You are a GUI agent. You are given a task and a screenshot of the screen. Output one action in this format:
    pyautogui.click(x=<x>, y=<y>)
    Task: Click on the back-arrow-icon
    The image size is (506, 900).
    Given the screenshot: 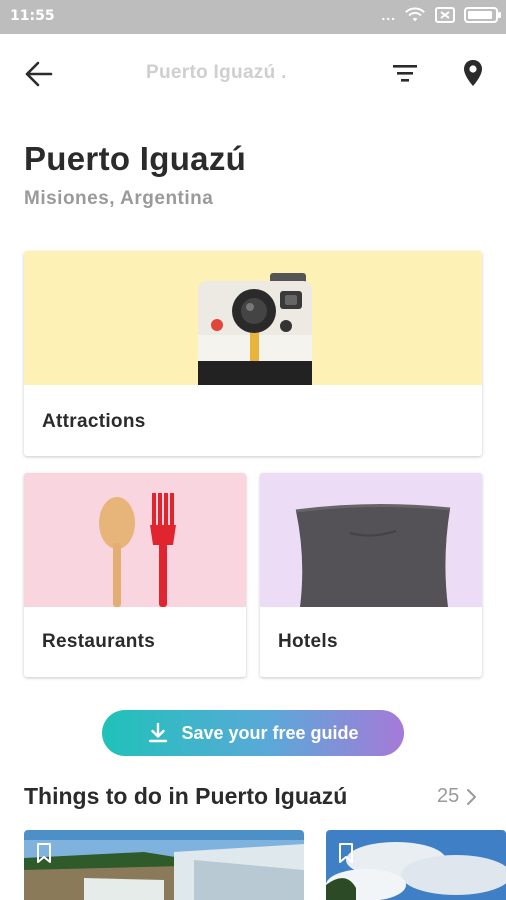 What is the action you would take?
    pyautogui.click(x=39, y=74)
    